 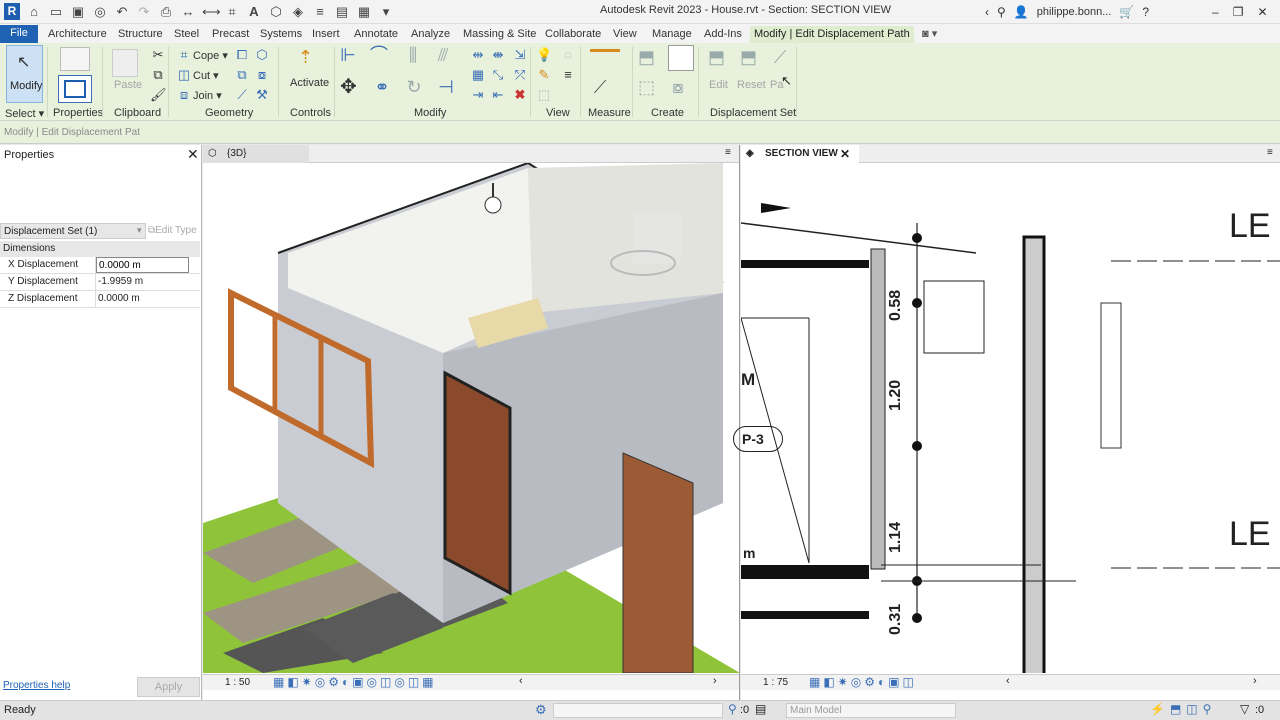 I want to click on tag-icon: ⌗, so click(x=232, y=12).